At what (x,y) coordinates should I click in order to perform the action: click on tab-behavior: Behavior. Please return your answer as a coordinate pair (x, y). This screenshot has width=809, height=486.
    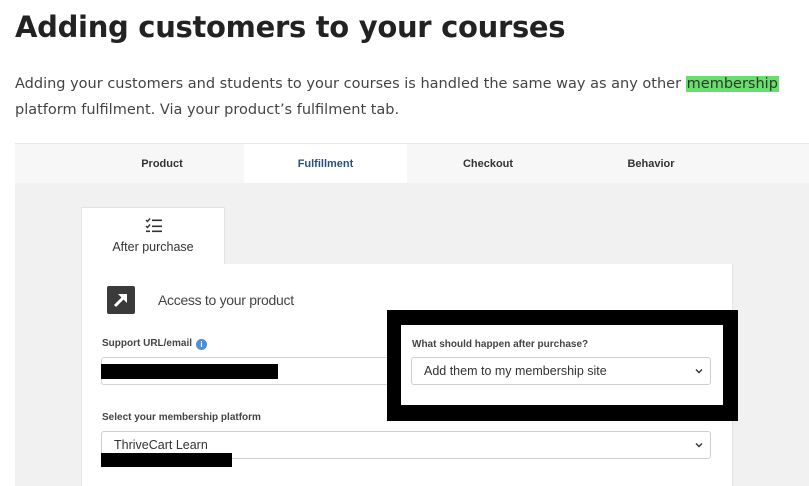
    Looking at the image, I should click on (651, 164).